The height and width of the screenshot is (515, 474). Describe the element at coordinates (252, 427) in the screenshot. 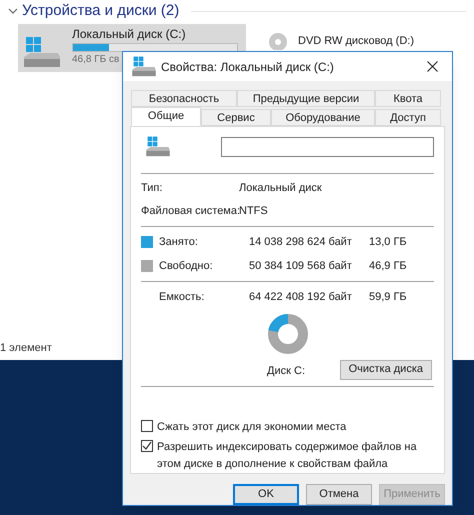

I see `checkbox-label: Сжать этот диск для экономии места` at that location.